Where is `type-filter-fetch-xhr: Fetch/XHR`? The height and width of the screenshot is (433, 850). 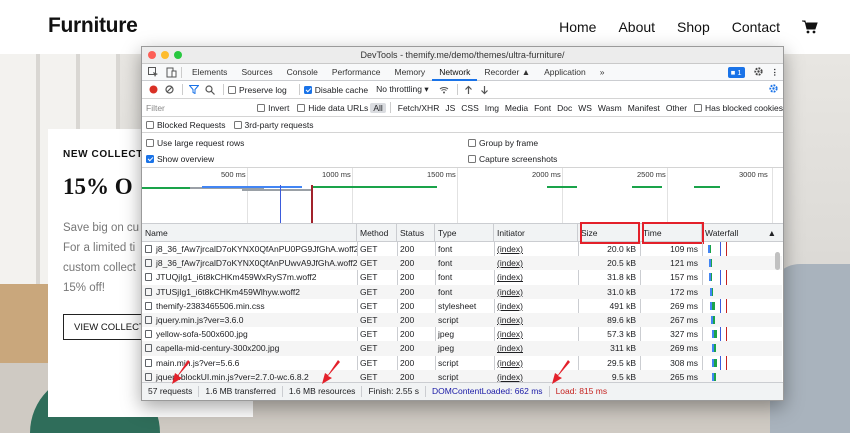
type-filter-fetch-xhr: Fetch/XHR is located at coordinates (419, 108).